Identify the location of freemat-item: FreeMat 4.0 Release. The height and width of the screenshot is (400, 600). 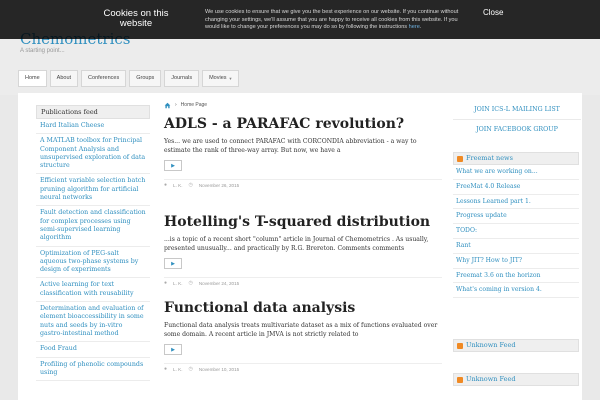
(516, 187).